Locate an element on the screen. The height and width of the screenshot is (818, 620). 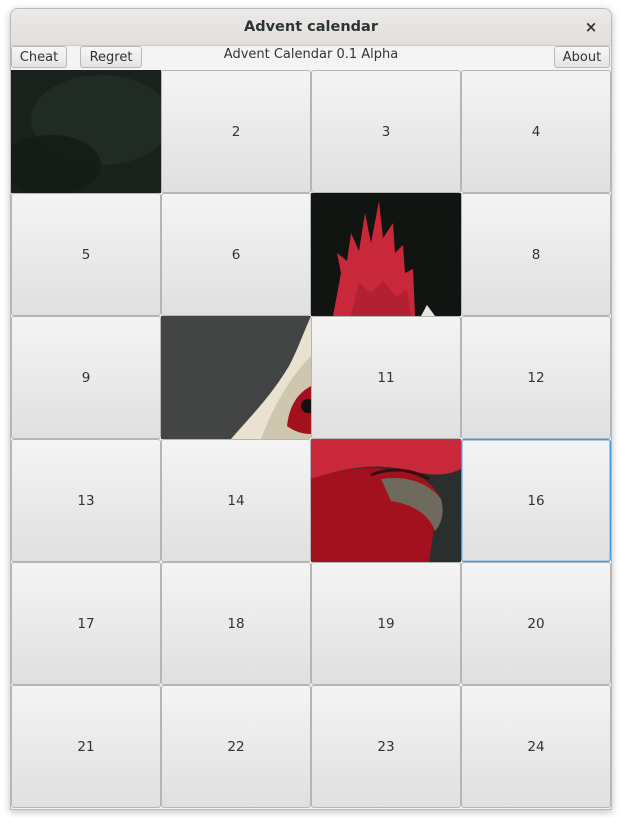
door-number: 20 is located at coordinates (536, 623).